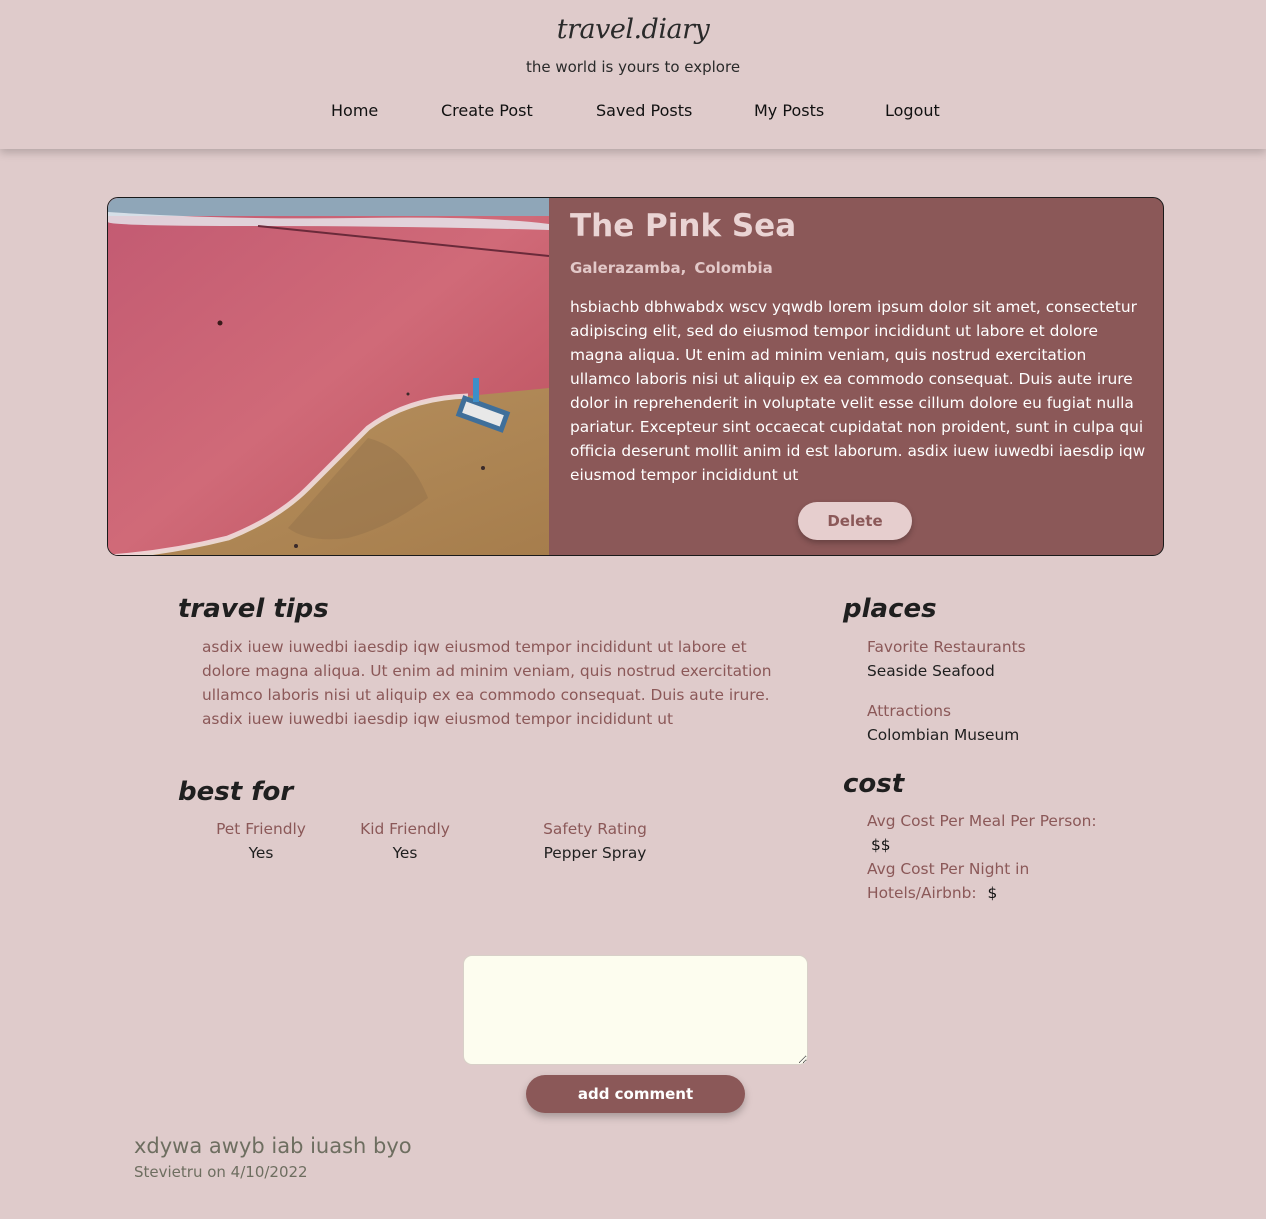 This screenshot has width=1266, height=1219. Describe the element at coordinates (683, 226) in the screenshot. I see `post-title: The Pink Sea` at that location.